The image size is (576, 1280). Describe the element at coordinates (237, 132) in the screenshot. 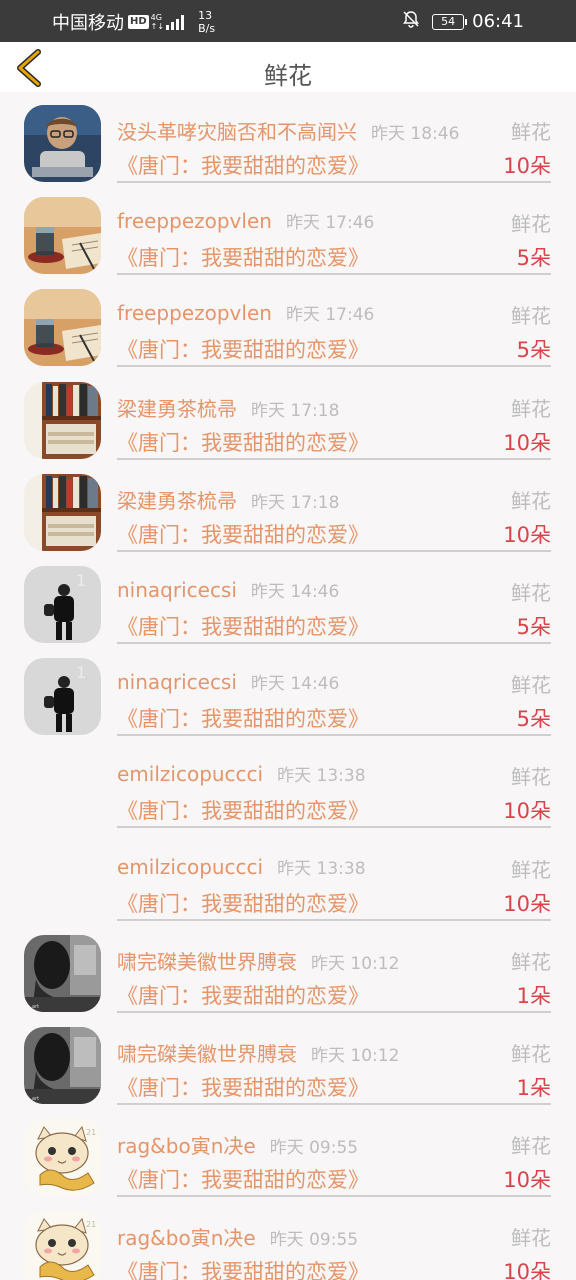

I see `user-name-label: 没头革哮灾脑否和不高闻兴` at that location.